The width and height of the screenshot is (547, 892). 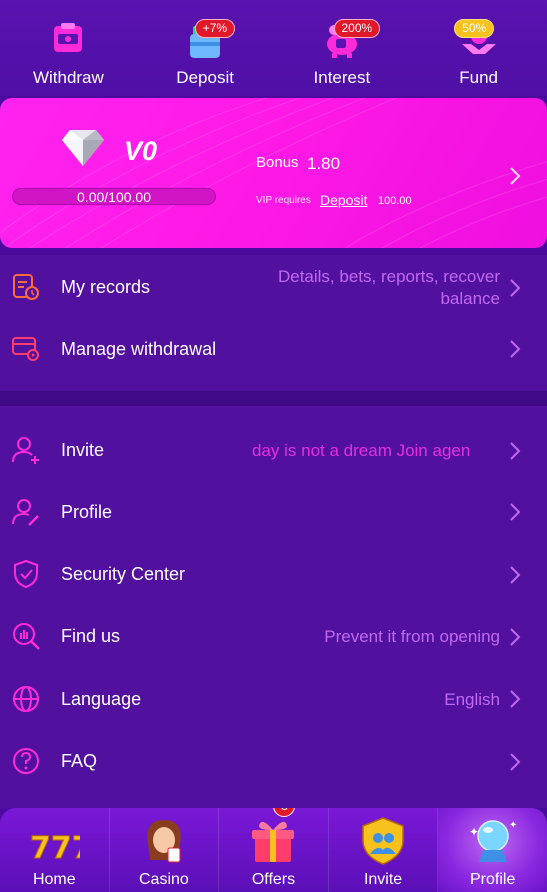 I want to click on menu-row-invite: Invite day is not a dream Join agen, so click(x=273, y=451).